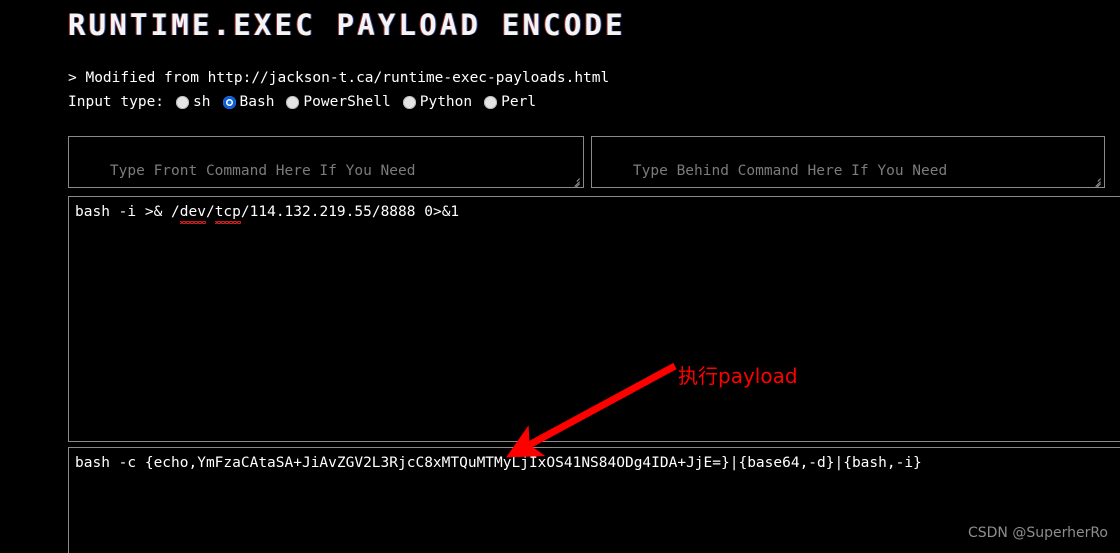  I want to click on radio-option-bash: Bash, so click(248, 102).